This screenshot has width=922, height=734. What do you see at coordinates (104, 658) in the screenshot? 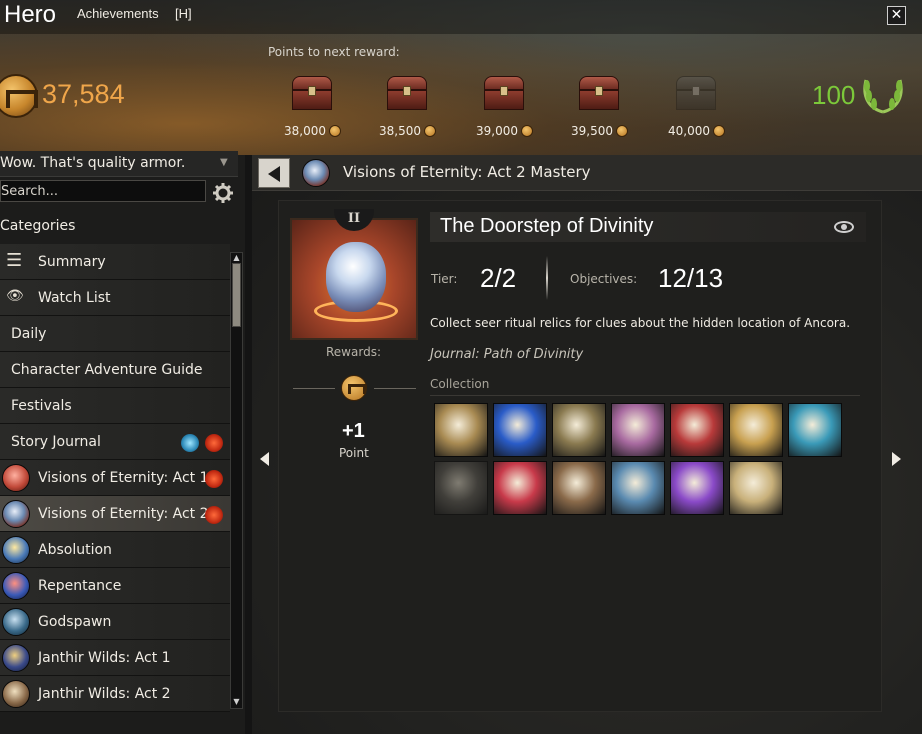
I see `sidebar-item-label: Janthir Wilds: Act 1` at bounding box center [104, 658].